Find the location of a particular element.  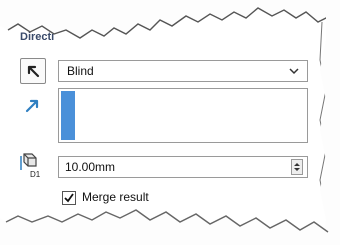

spinner-arrows-icon is located at coordinates (297, 167).